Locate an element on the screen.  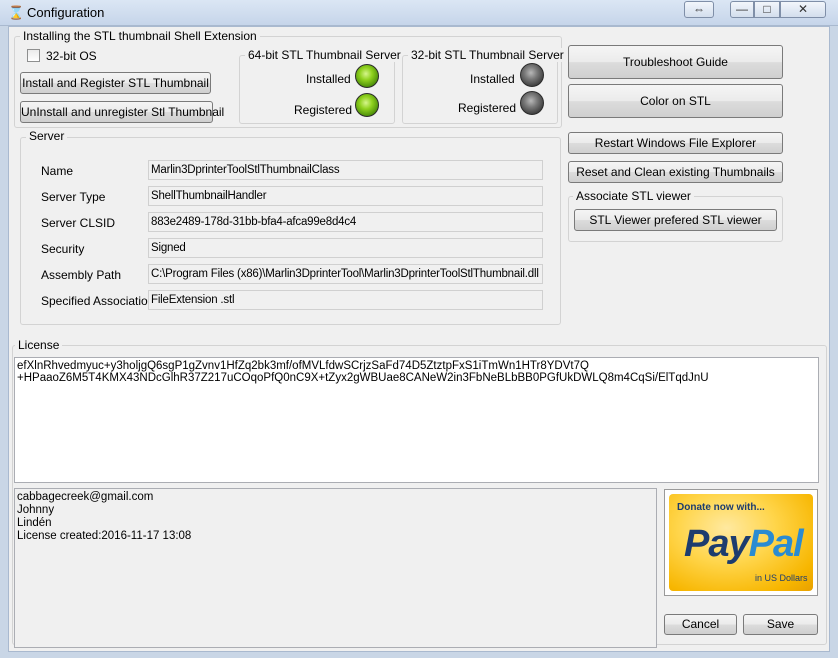
server-name-field: Marlin3DprinterToolStlThumbnailClass is located at coordinates (345, 170).